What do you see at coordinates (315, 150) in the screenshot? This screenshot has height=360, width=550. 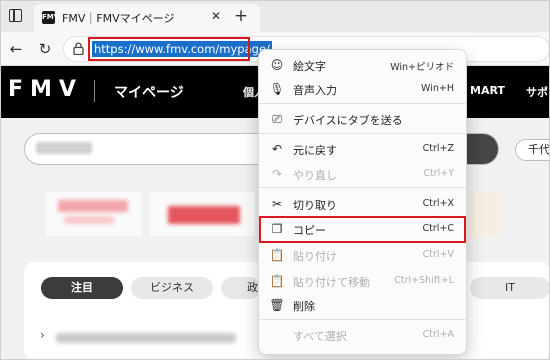 I see `menu-item-label: 元に戻す` at bounding box center [315, 150].